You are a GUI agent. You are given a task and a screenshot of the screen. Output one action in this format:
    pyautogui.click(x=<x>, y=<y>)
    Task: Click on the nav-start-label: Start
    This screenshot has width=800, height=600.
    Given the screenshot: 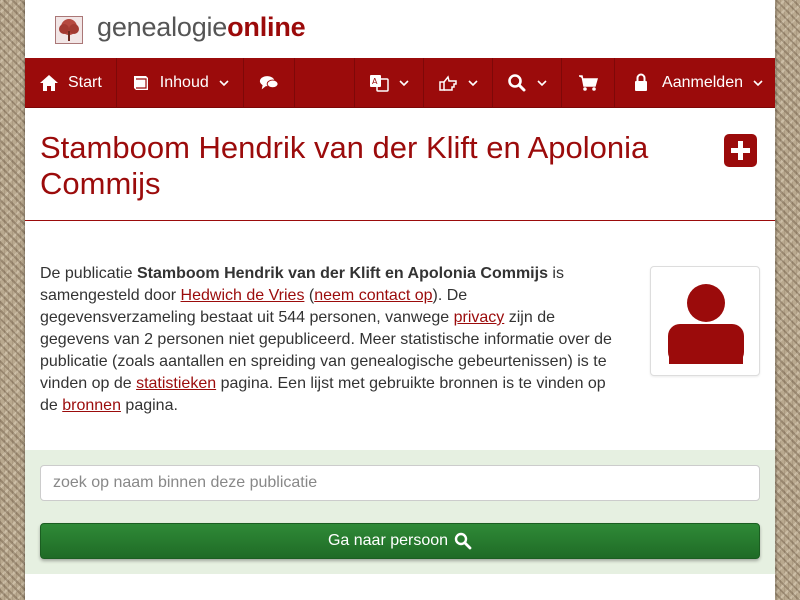 What is the action you would take?
    pyautogui.click(x=85, y=82)
    